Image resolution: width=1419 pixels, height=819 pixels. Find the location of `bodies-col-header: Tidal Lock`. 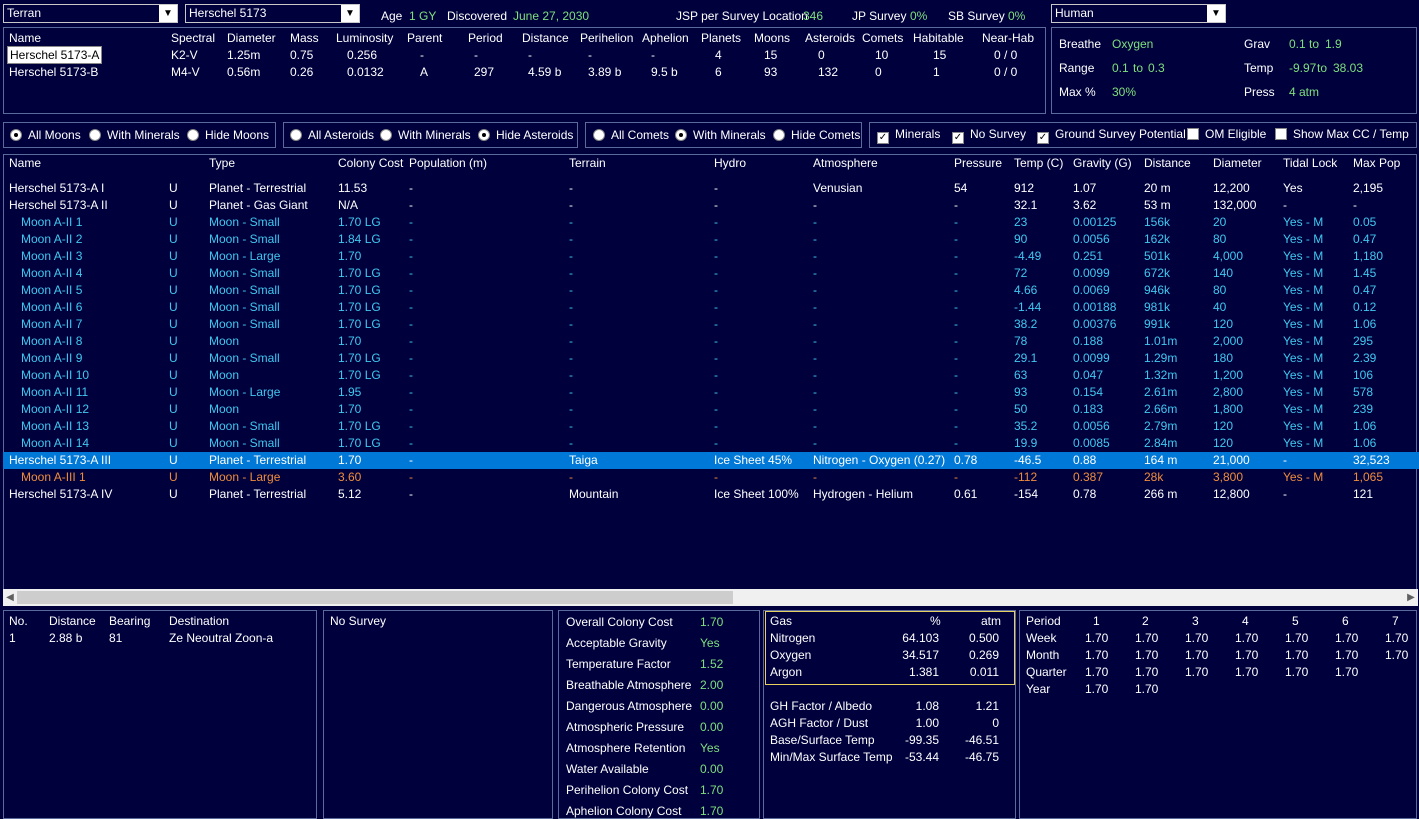

bodies-col-header: Tidal Lock is located at coordinates (1310, 163).